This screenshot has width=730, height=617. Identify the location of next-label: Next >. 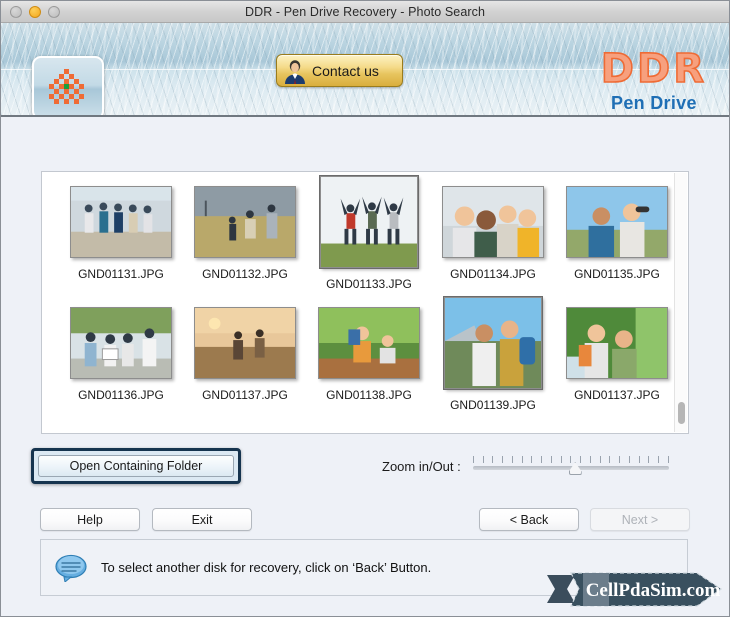
(640, 519).